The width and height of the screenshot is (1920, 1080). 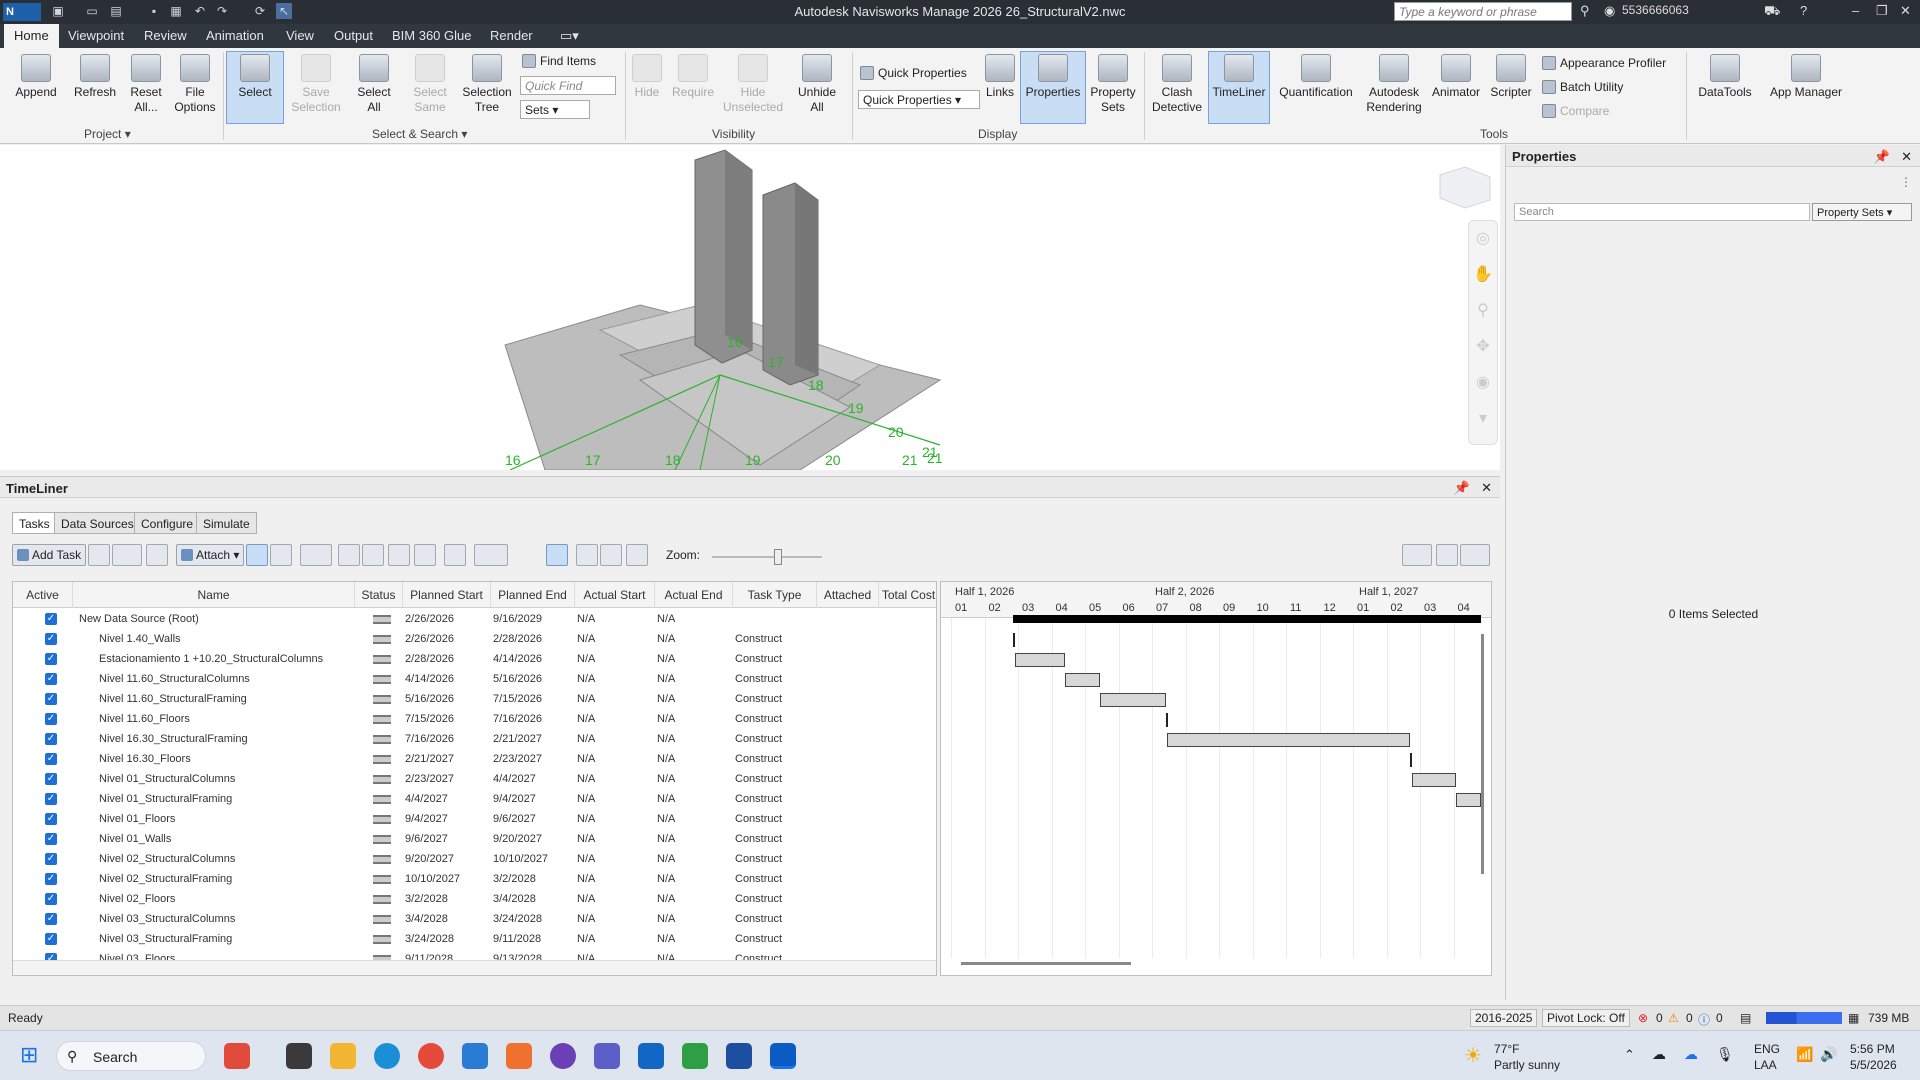 I want to click on lang-secondary: LAA, so click(x=1765, y=1065).